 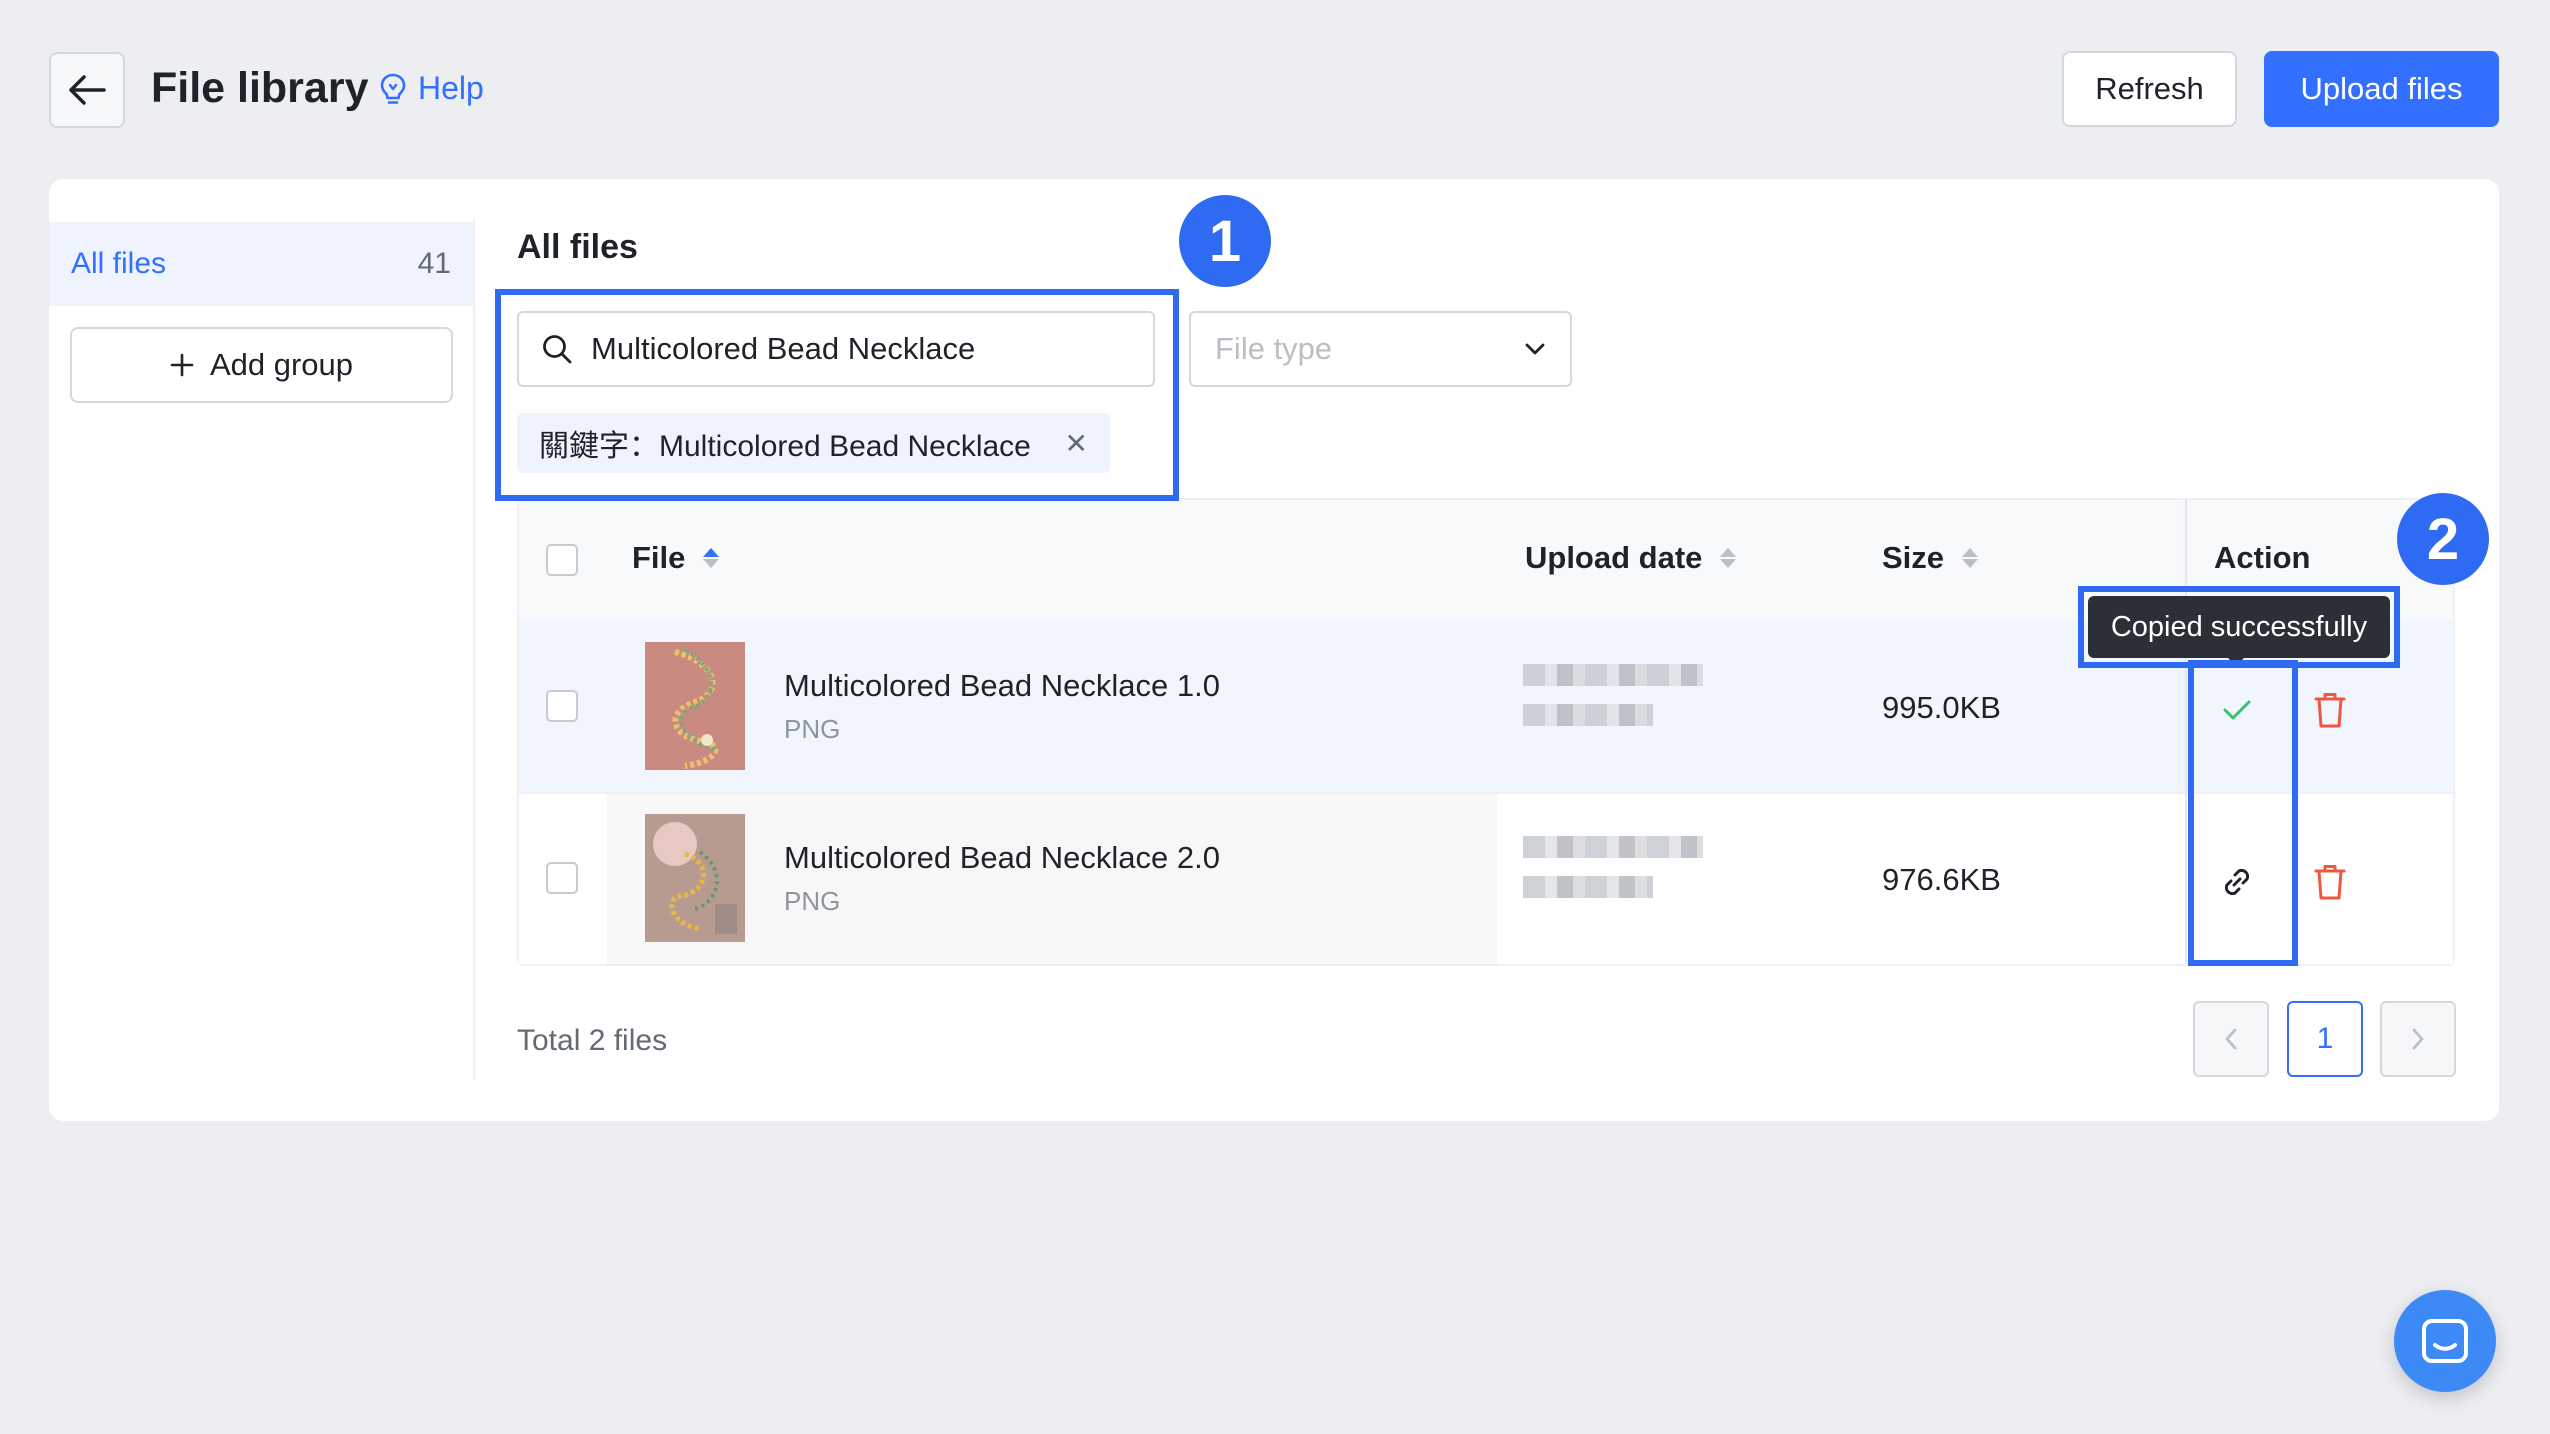 What do you see at coordinates (1913, 557) in the screenshot?
I see `column-label: Size` at bounding box center [1913, 557].